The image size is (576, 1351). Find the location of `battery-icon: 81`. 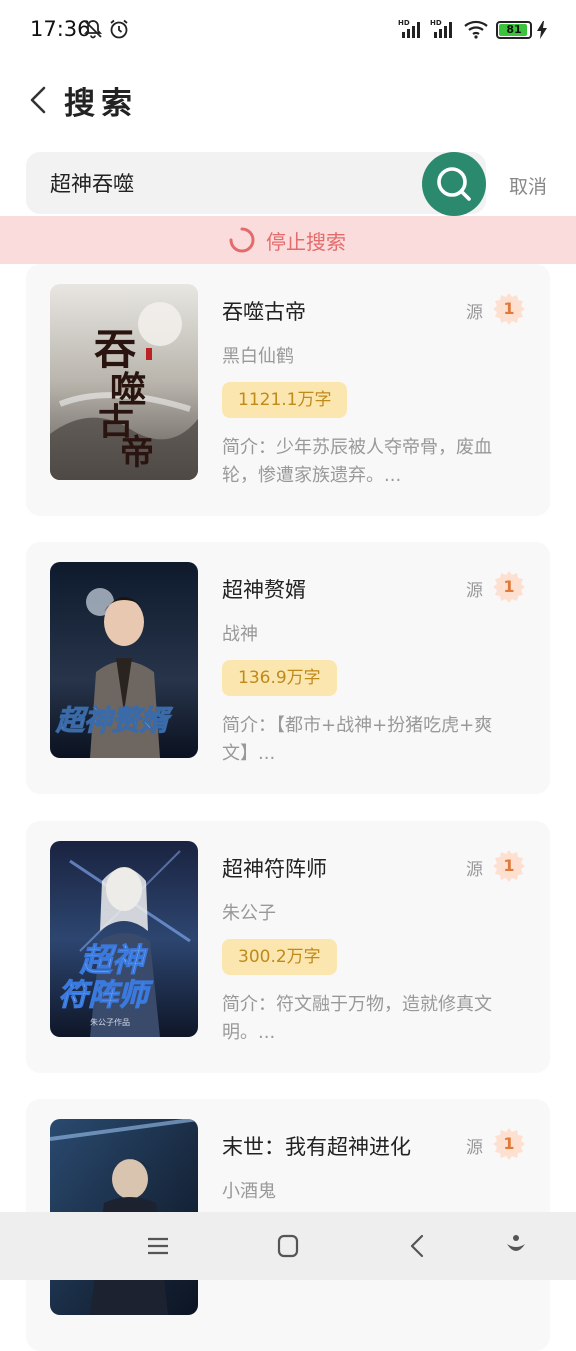

battery-icon: 81 is located at coordinates (514, 30).